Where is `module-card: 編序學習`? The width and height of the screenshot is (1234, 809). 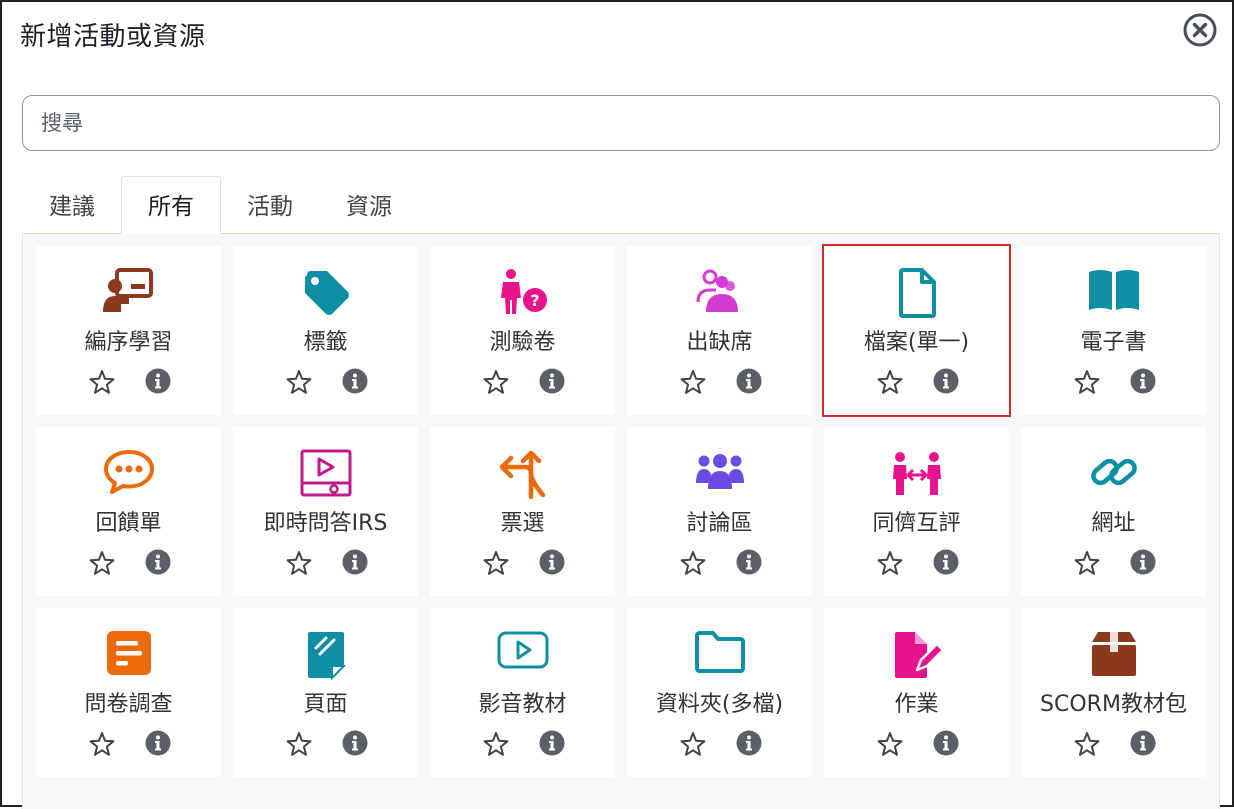 module-card: 編序學習 is located at coordinates (128, 330).